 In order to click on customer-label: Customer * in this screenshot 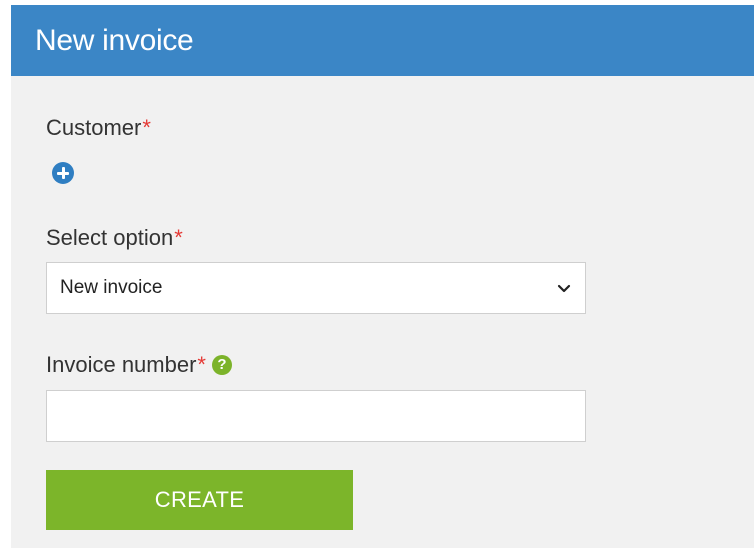, I will do `click(98, 128)`.